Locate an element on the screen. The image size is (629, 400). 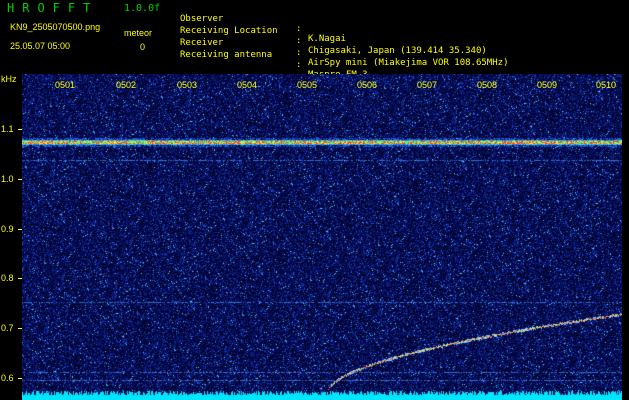
x-tick-label: 0502 is located at coordinates (126, 85).